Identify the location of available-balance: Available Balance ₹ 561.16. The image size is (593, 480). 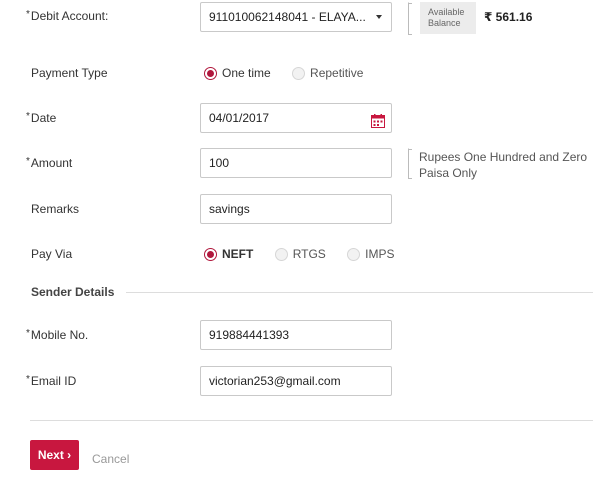
(495, 18).